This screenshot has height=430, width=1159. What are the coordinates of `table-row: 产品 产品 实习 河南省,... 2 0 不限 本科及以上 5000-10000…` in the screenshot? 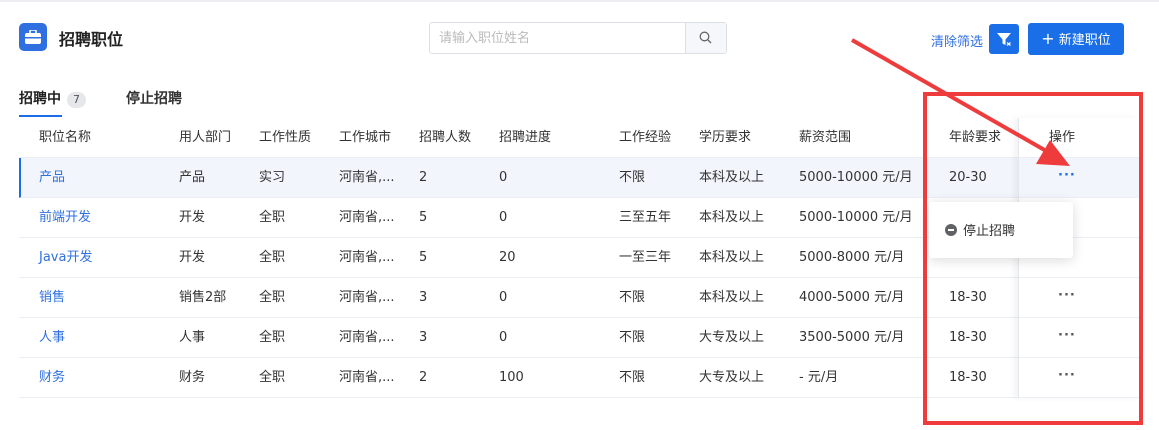 It's located at (579, 178).